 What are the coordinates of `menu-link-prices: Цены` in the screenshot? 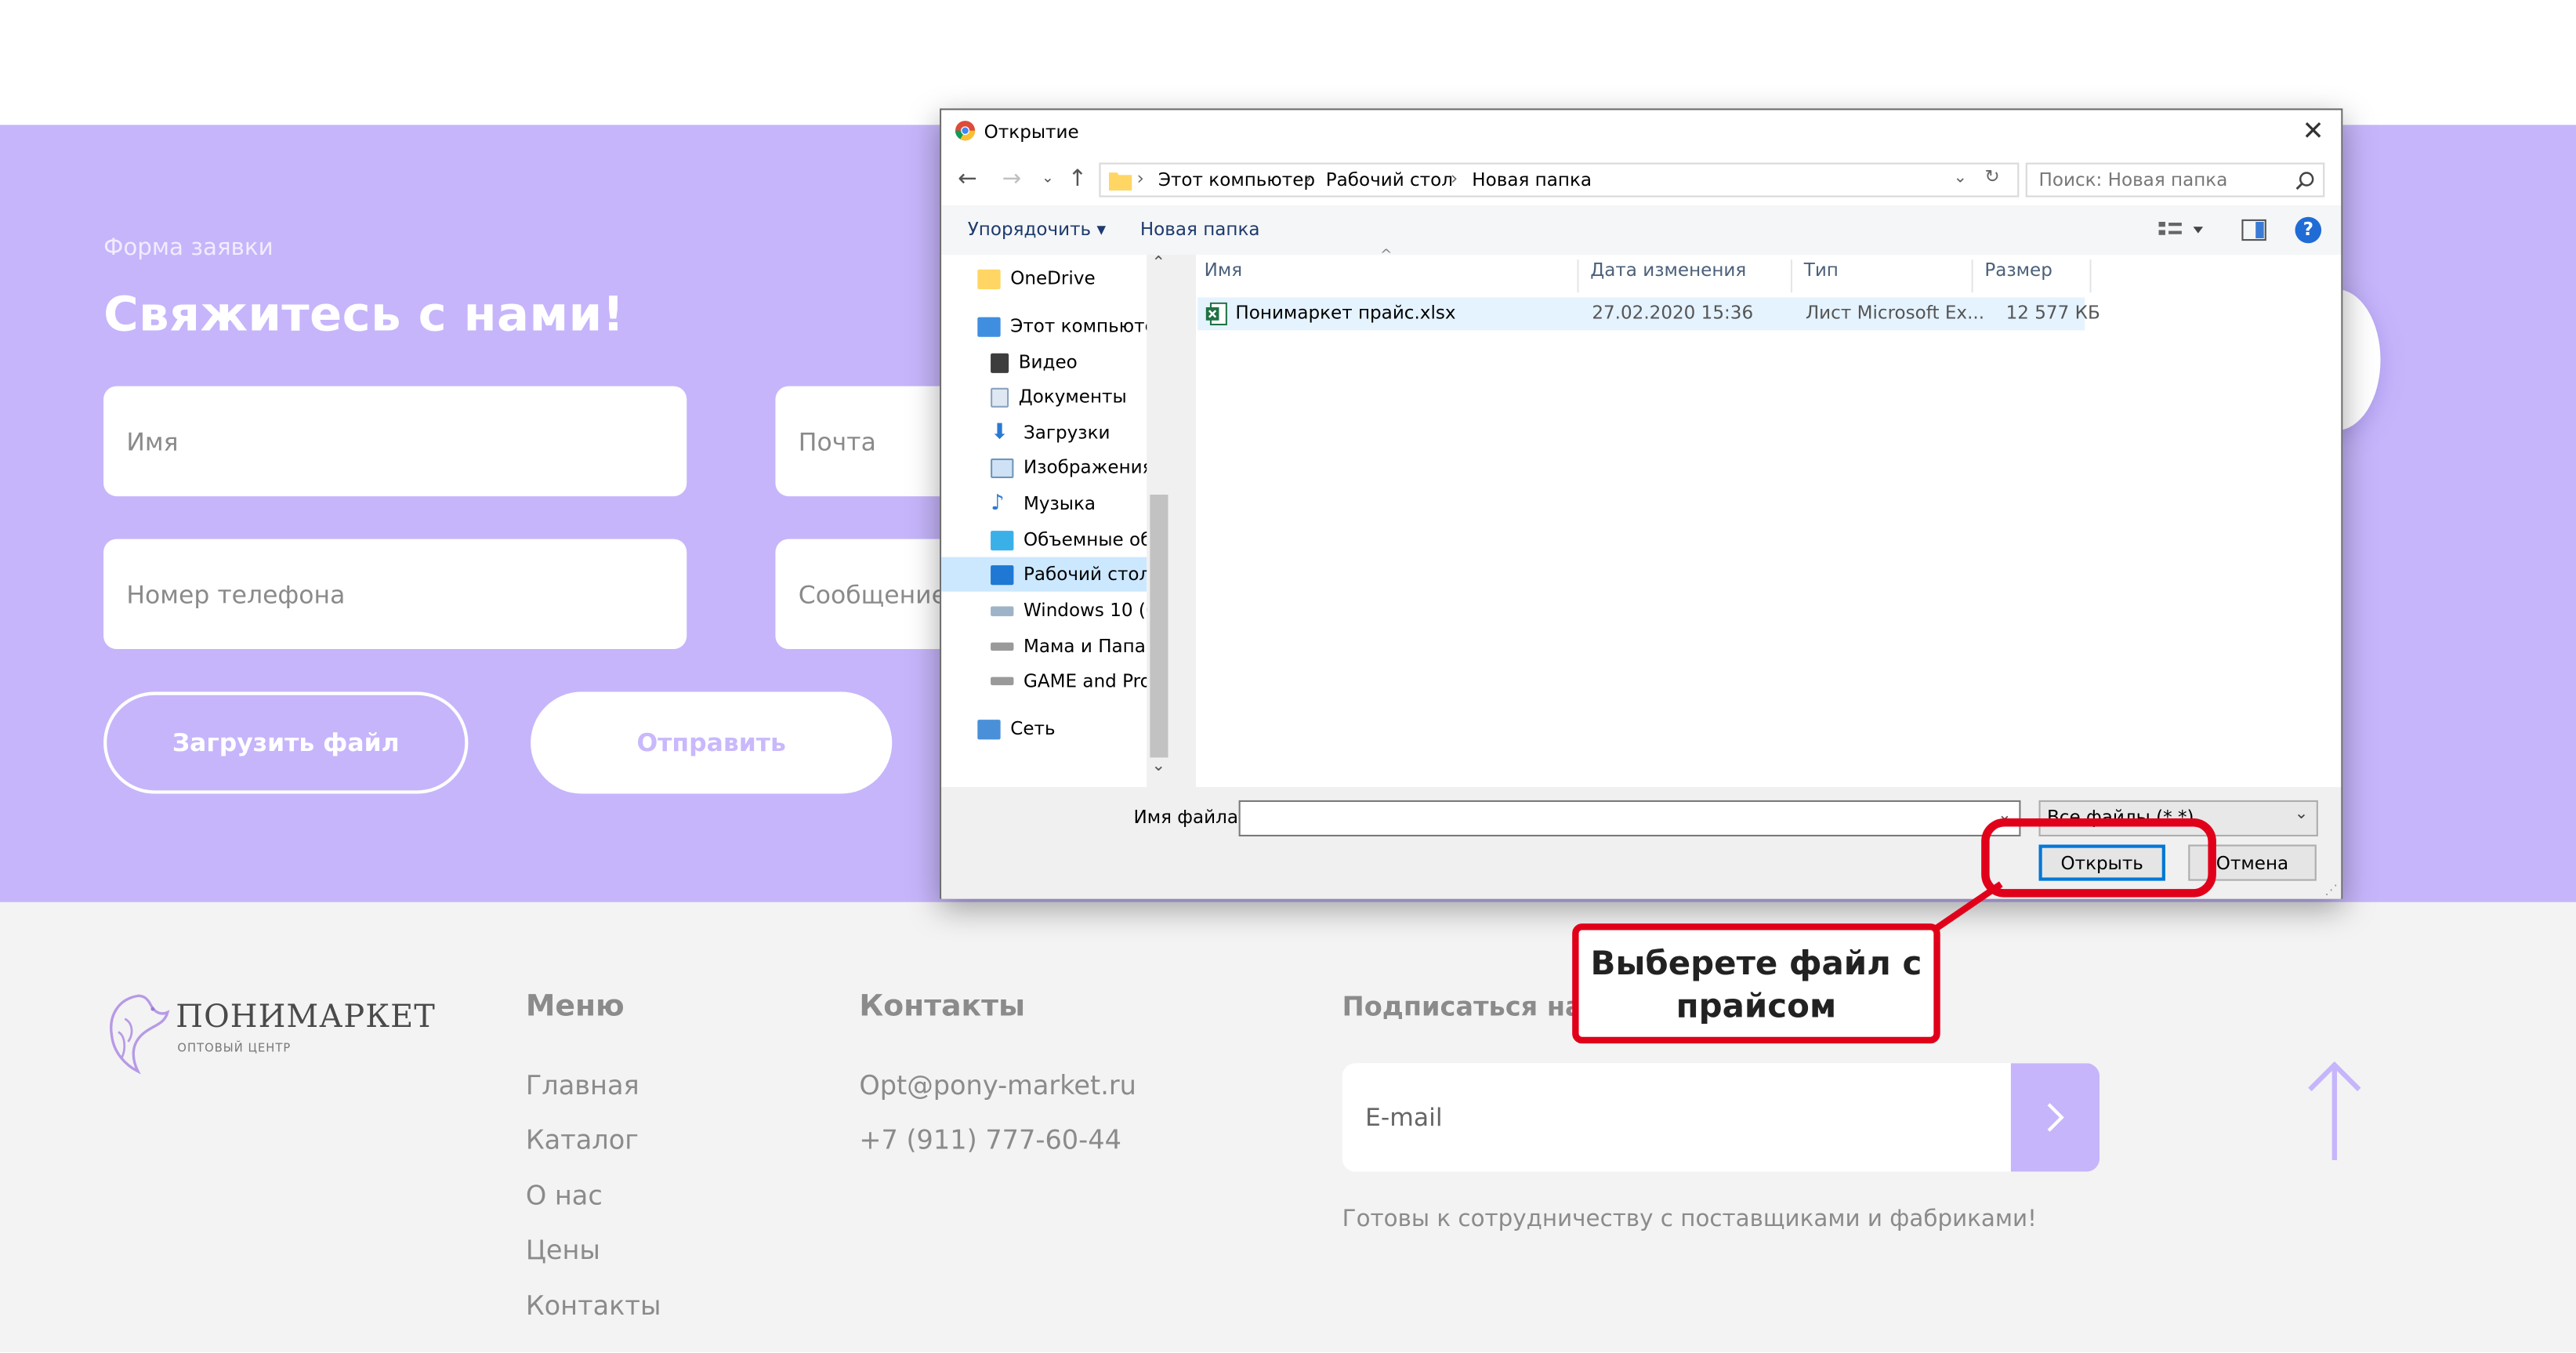 It's located at (563, 1249).